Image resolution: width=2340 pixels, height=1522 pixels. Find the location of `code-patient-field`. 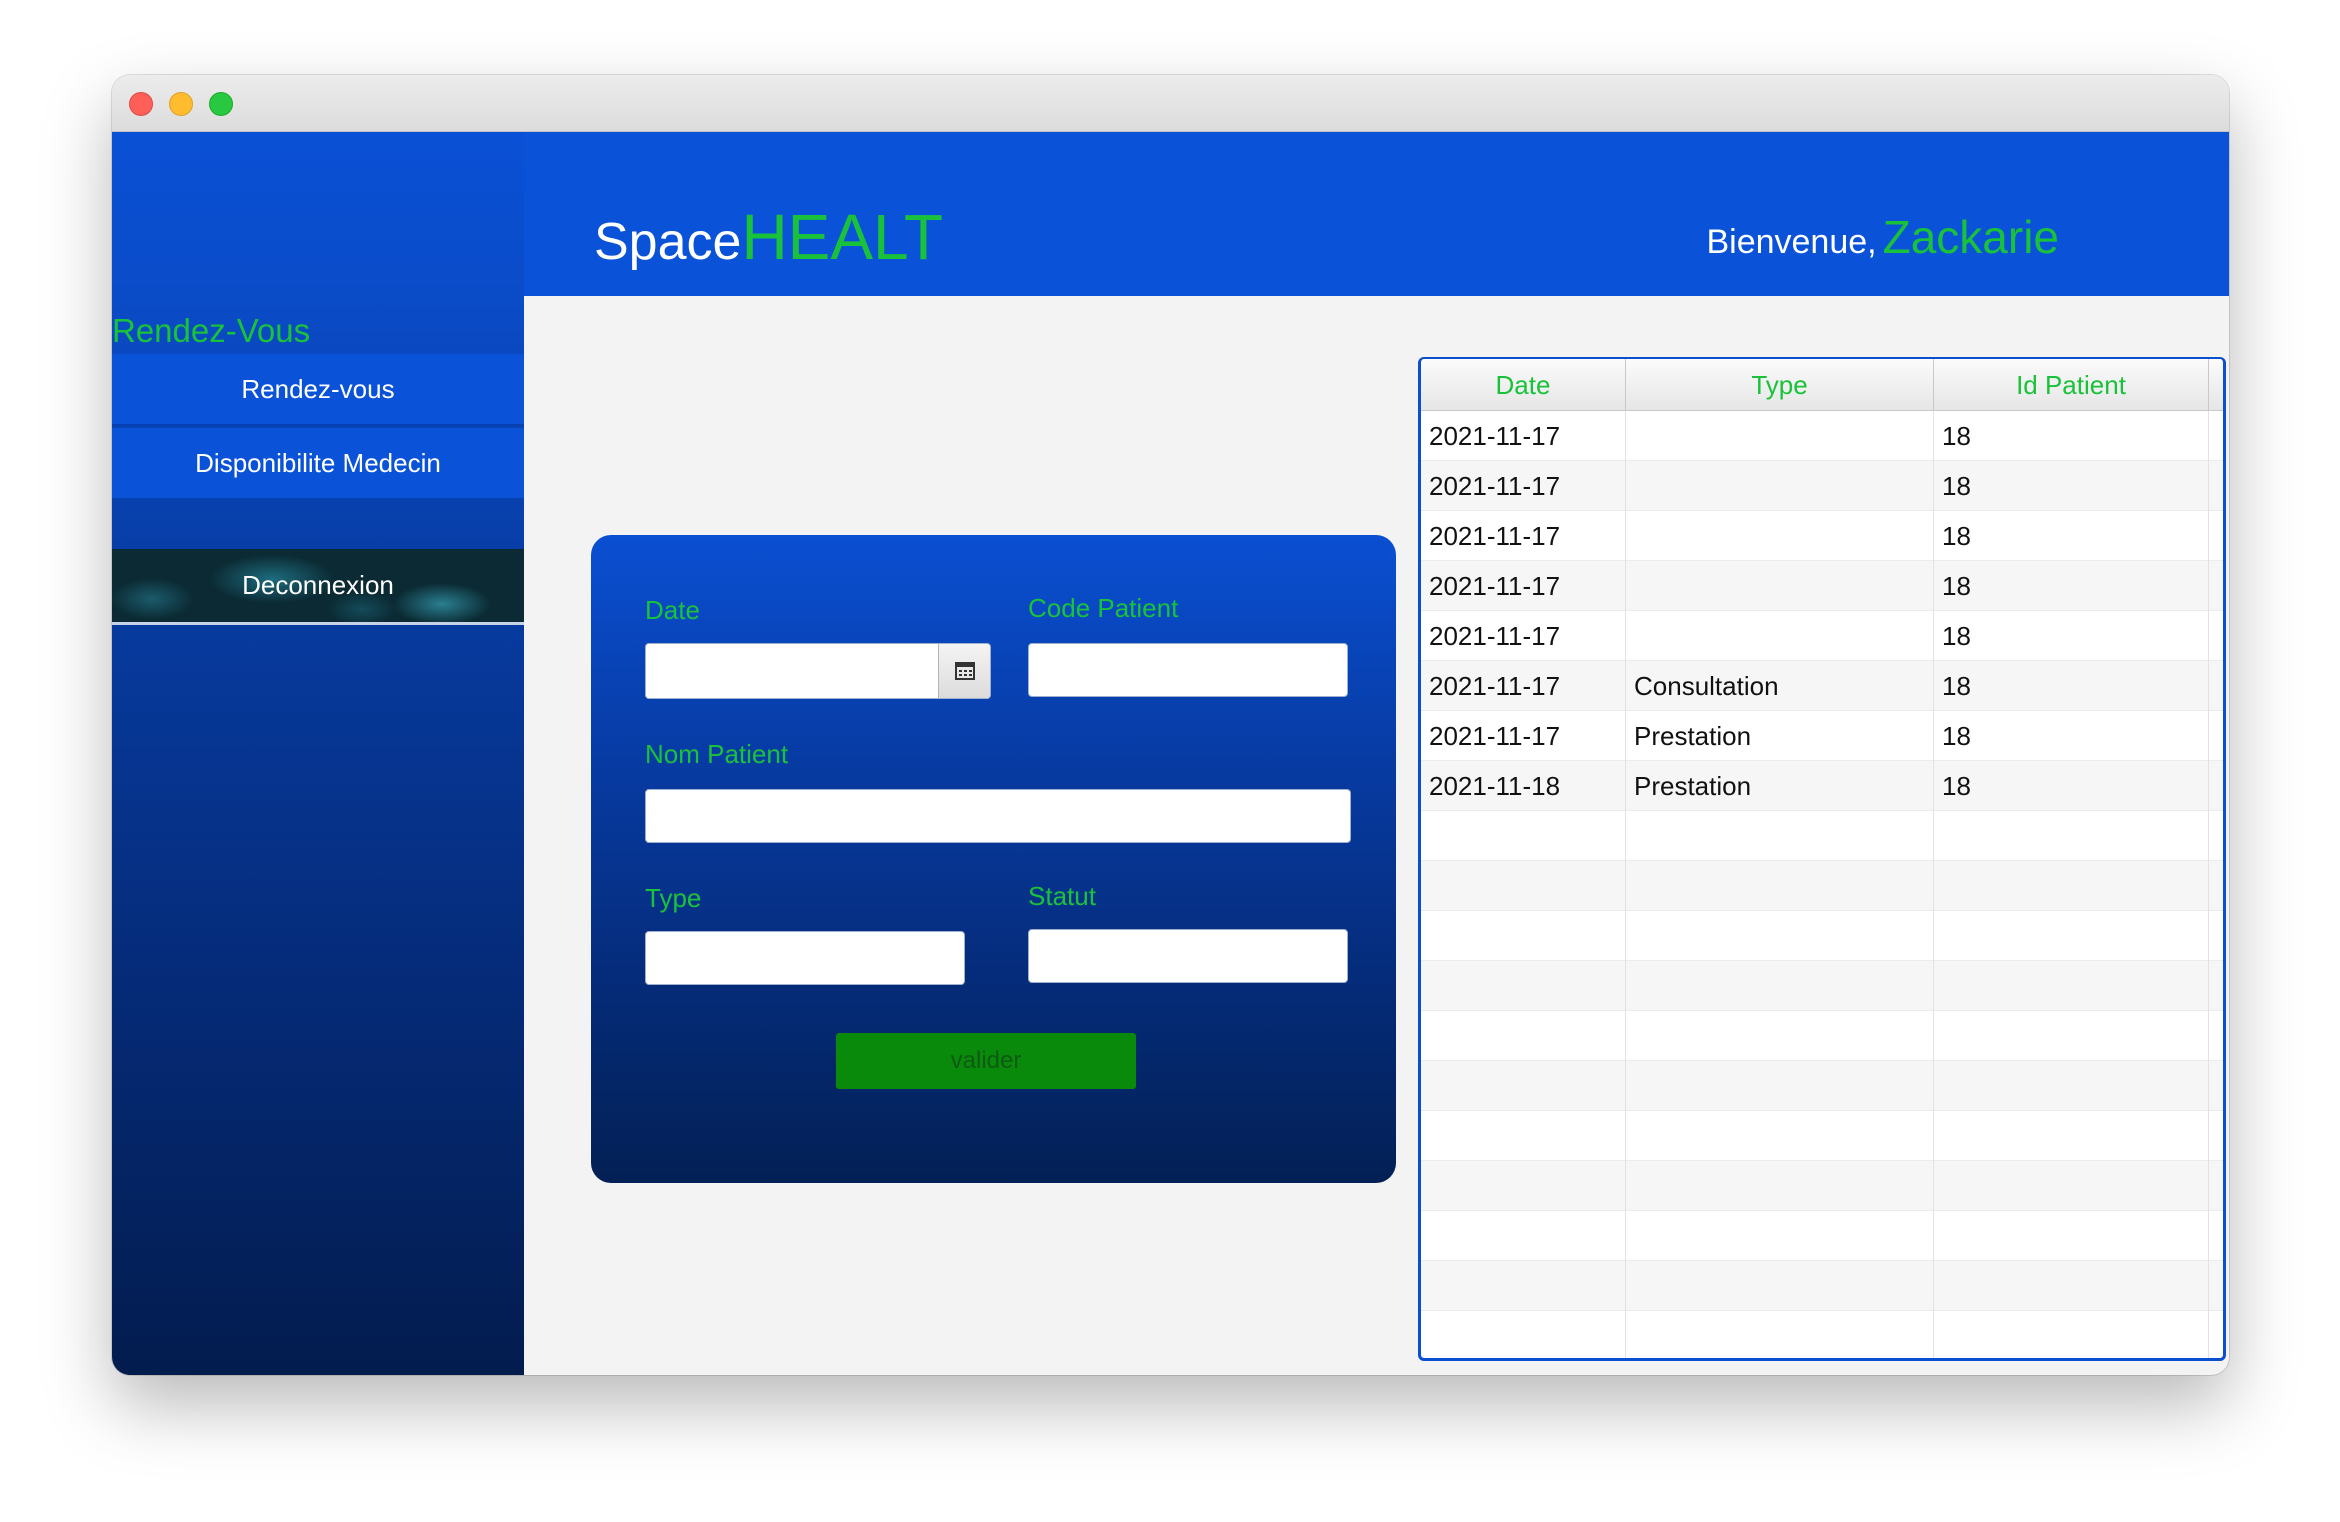

code-patient-field is located at coordinates (1188, 670).